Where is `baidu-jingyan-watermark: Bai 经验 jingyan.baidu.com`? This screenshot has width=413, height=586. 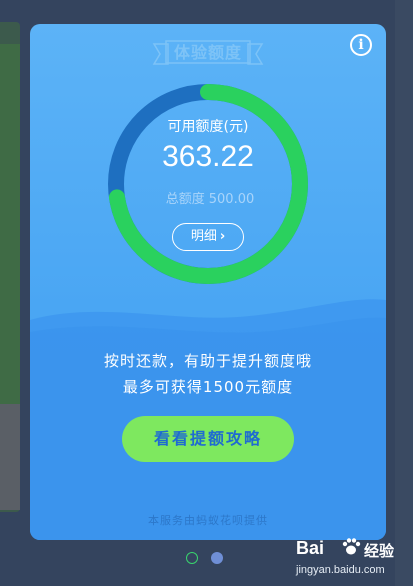 baidu-jingyan-watermark: Bai 经验 jingyan.baidu.com is located at coordinates (351, 560).